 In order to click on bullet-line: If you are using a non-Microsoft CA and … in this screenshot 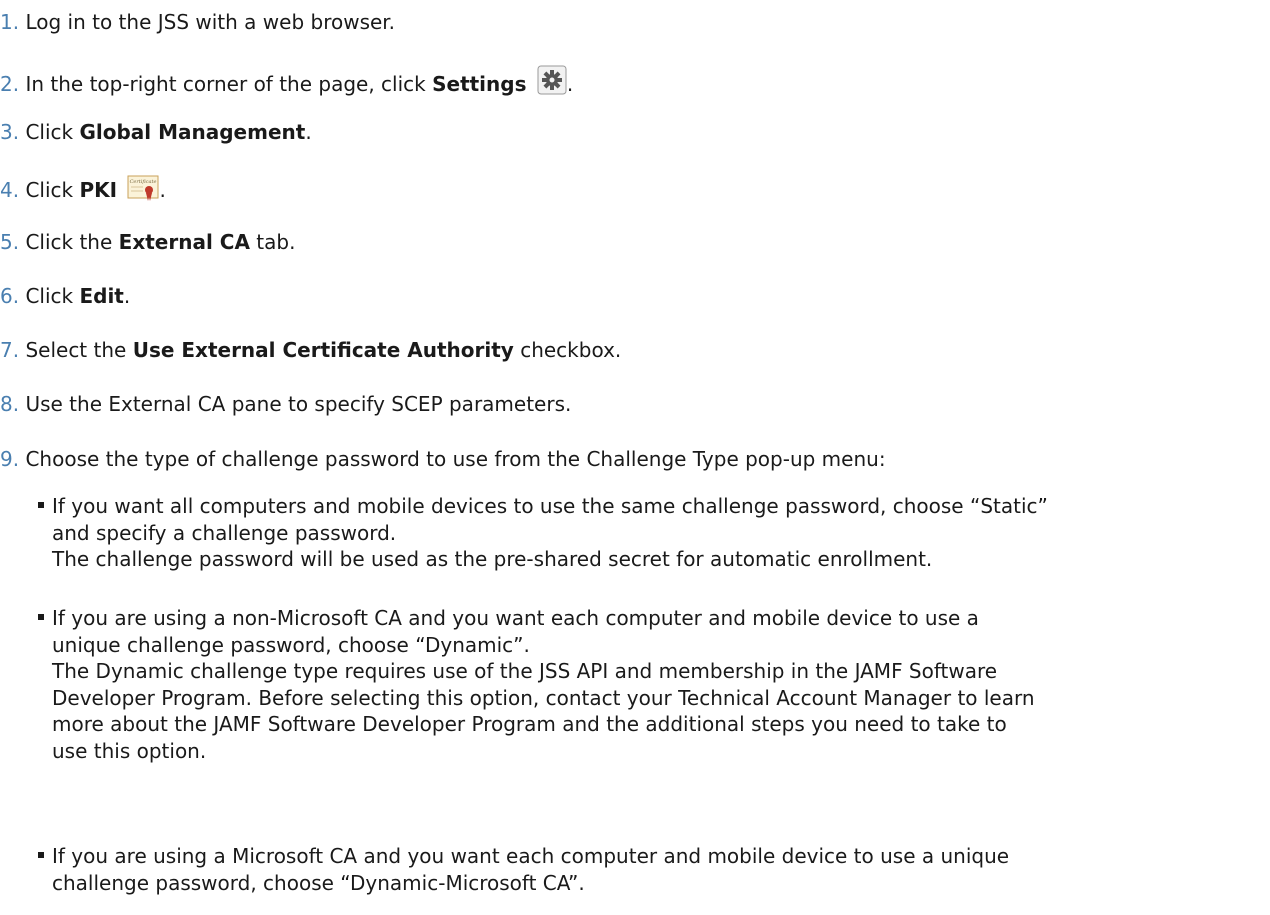, I will do `click(515, 618)`.